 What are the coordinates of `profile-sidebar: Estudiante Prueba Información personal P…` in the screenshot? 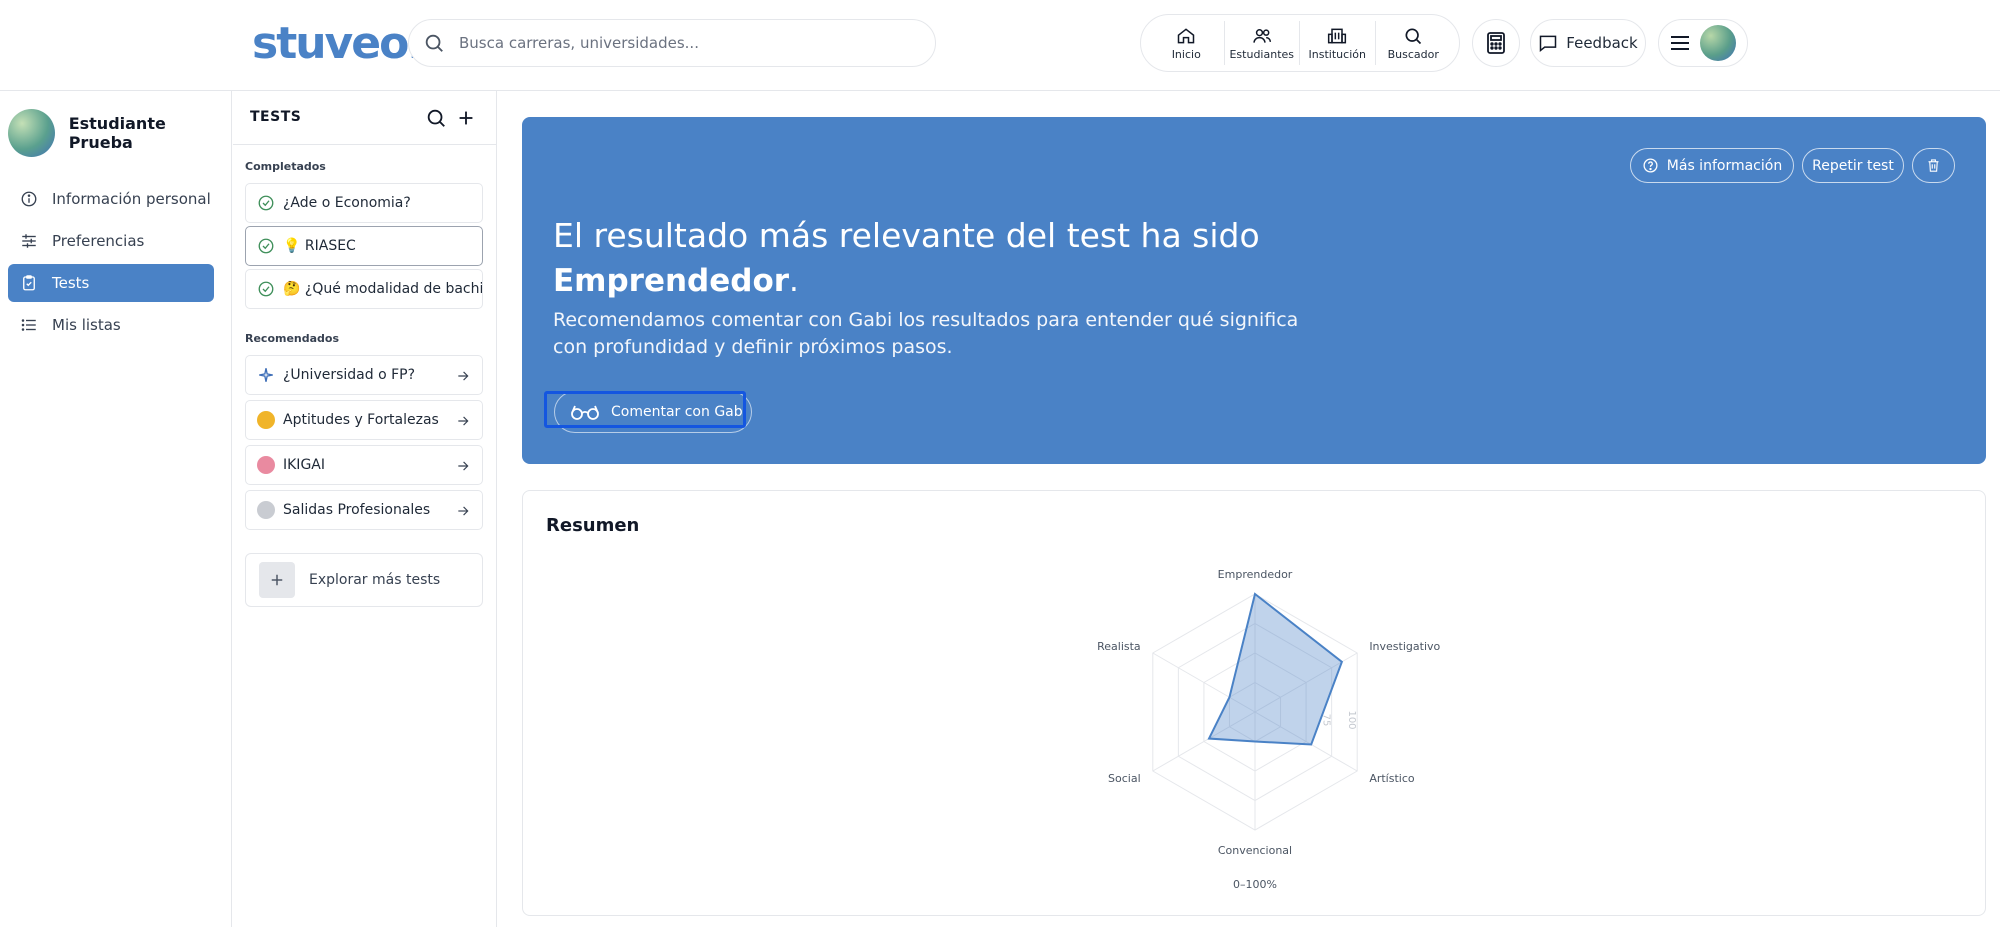 It's located at (116, 509).